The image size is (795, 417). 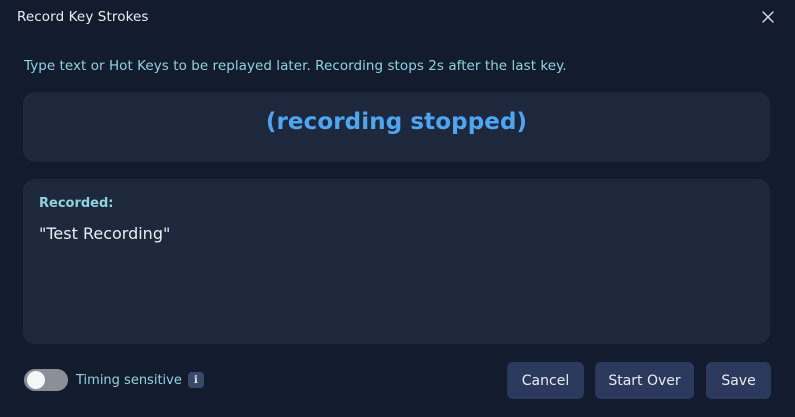 I want to click on timing-option: Timing sensitive i, so click(x=114, y=380).